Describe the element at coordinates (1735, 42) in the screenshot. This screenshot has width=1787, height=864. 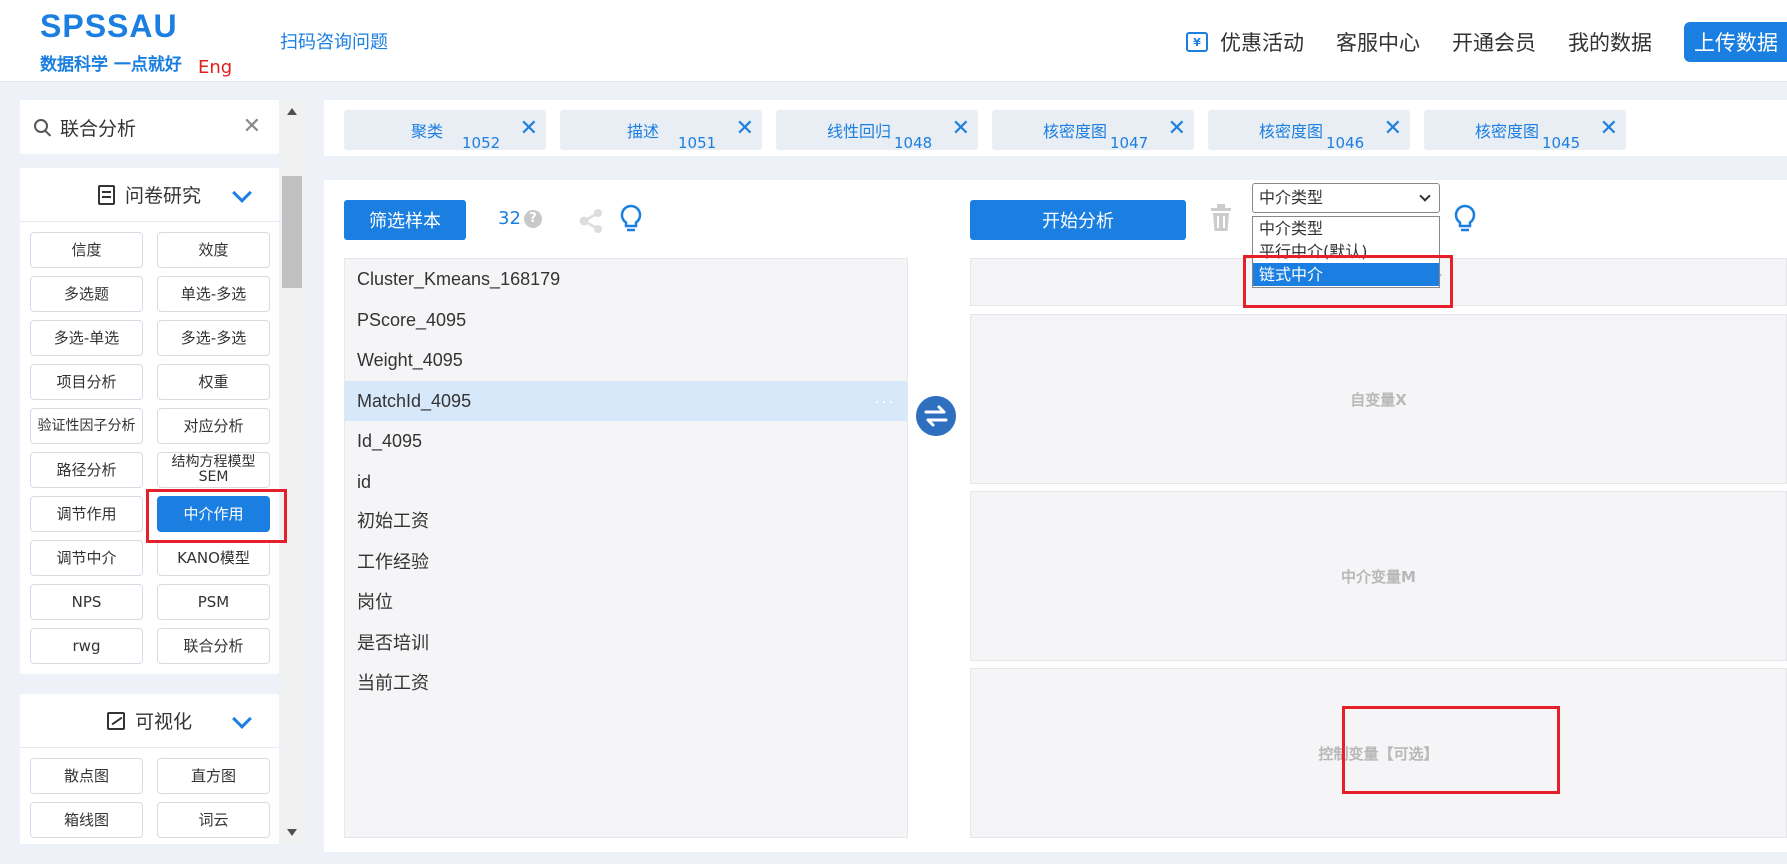
I see `upload-data-button: 上传数据` at that location.